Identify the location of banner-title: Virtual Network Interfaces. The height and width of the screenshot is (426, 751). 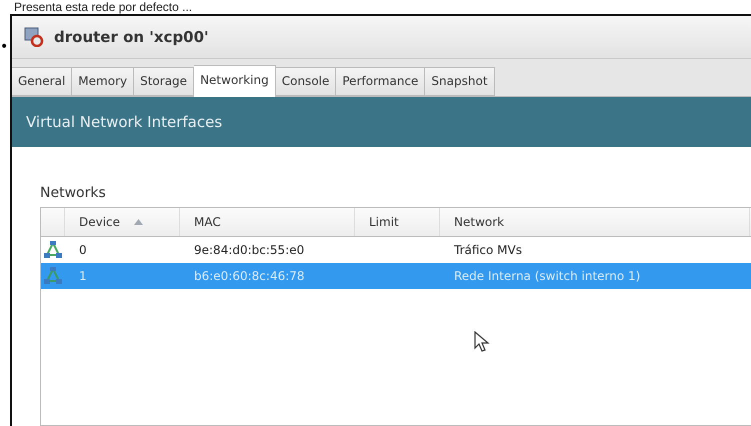
(124, 122).